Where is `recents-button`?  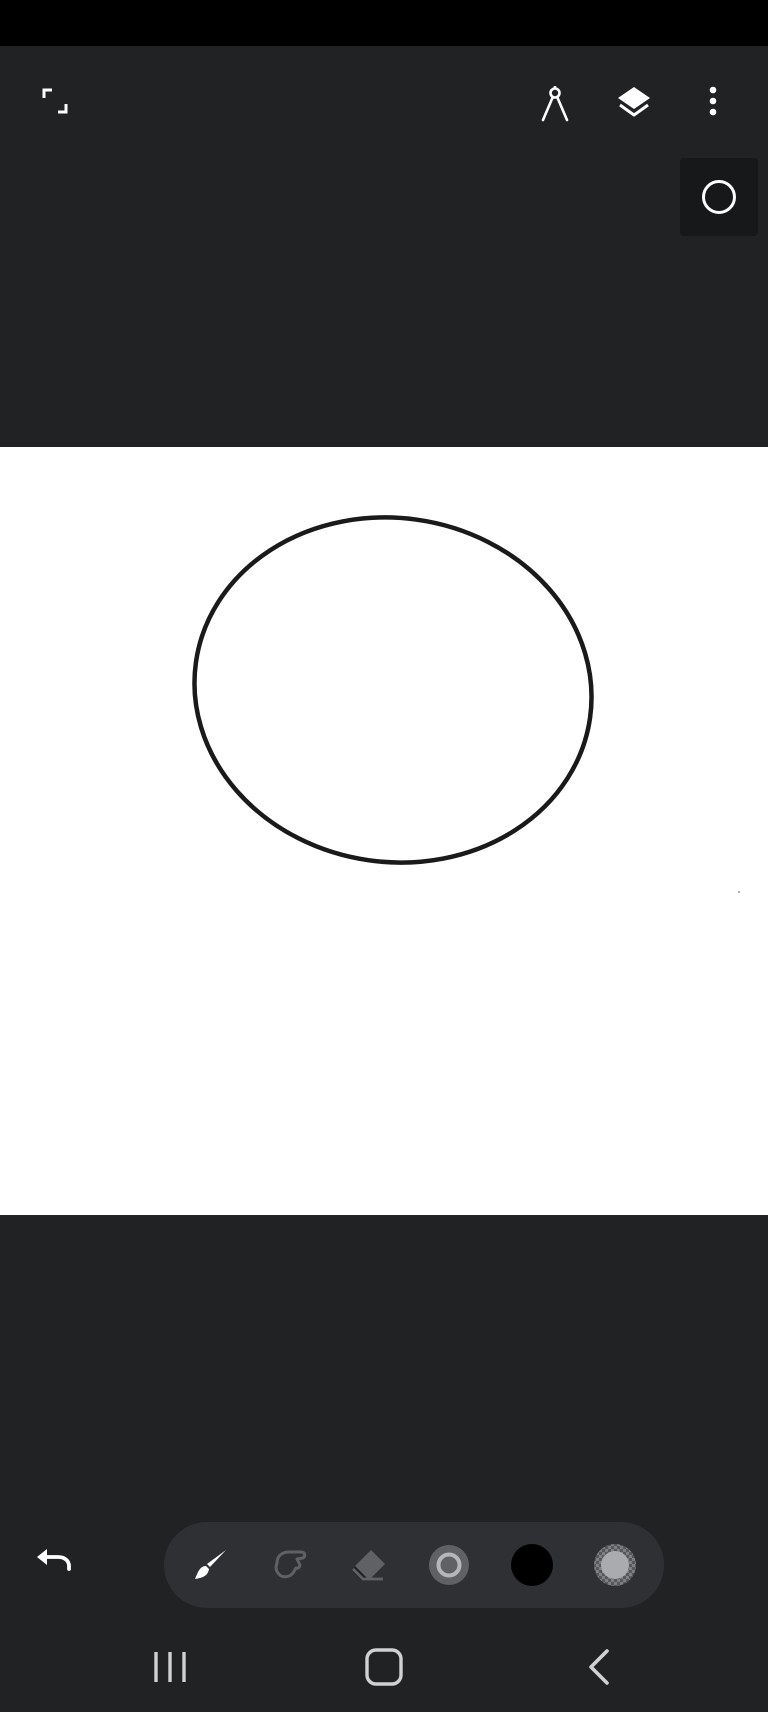
recents-button is located at coordinates (170, 1667).